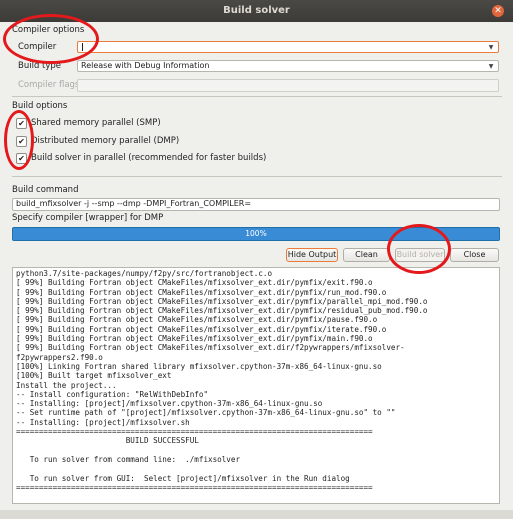 This screenshot has height=519, width=513. What do you see at coordinates (474, 255) in the screenshot?
I see `close-button: Close` at bounding box center [474, 255].